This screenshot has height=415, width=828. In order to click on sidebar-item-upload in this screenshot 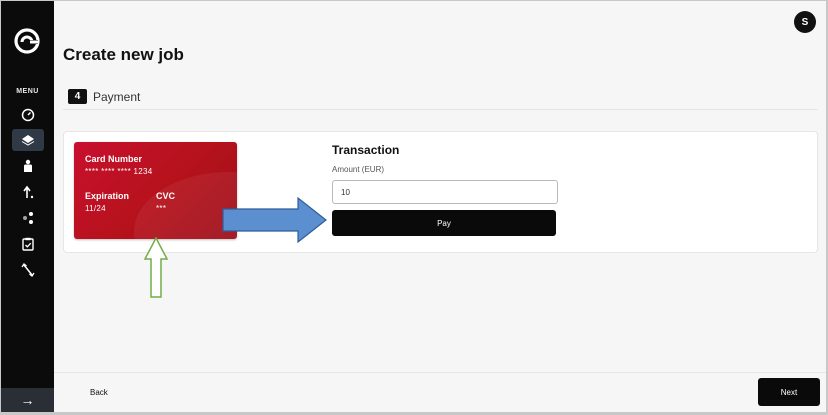, I will do `click(28, 192)`.